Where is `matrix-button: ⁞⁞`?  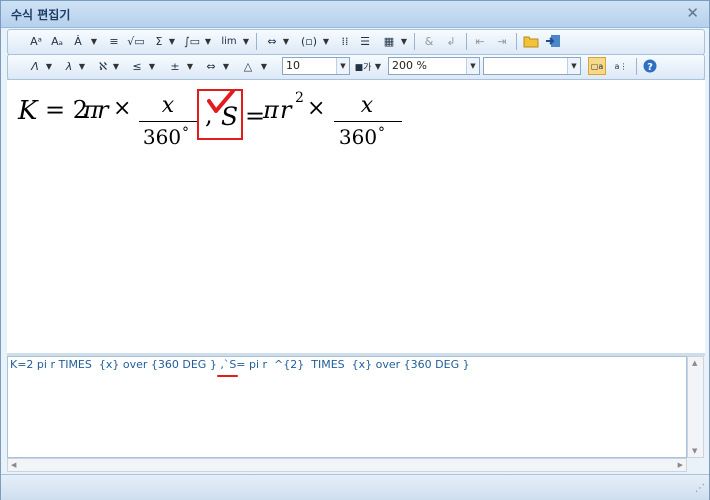
matrix-button: ⁞⁞ is located at coordinates (345, 41).